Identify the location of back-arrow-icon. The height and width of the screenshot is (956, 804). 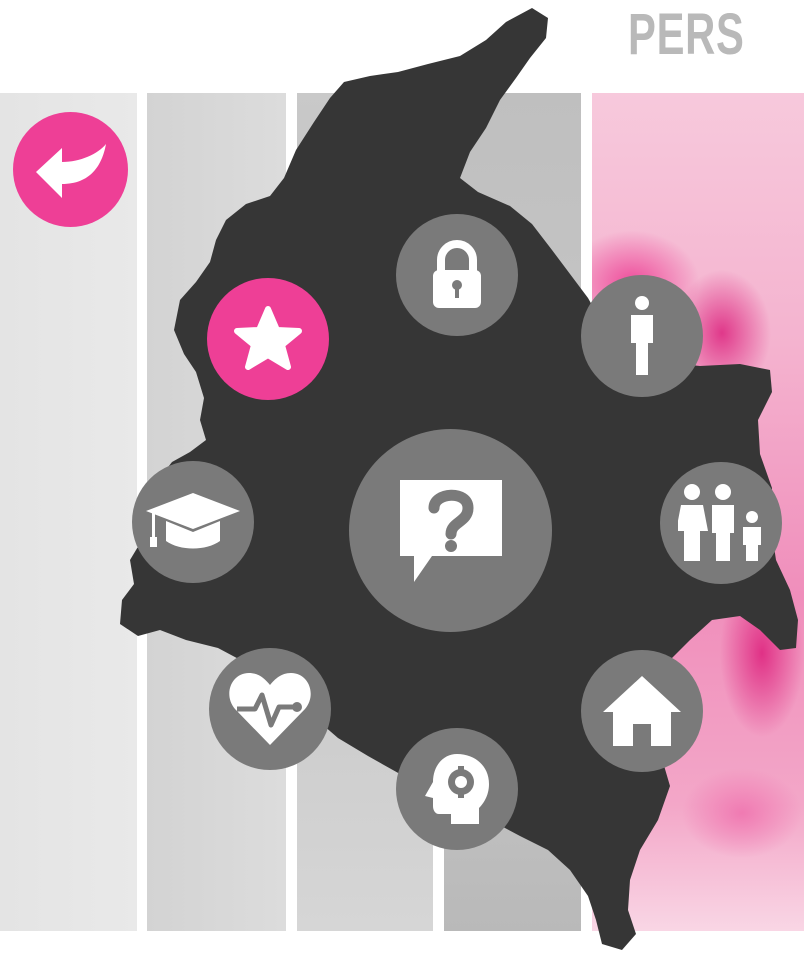
(71, 170).